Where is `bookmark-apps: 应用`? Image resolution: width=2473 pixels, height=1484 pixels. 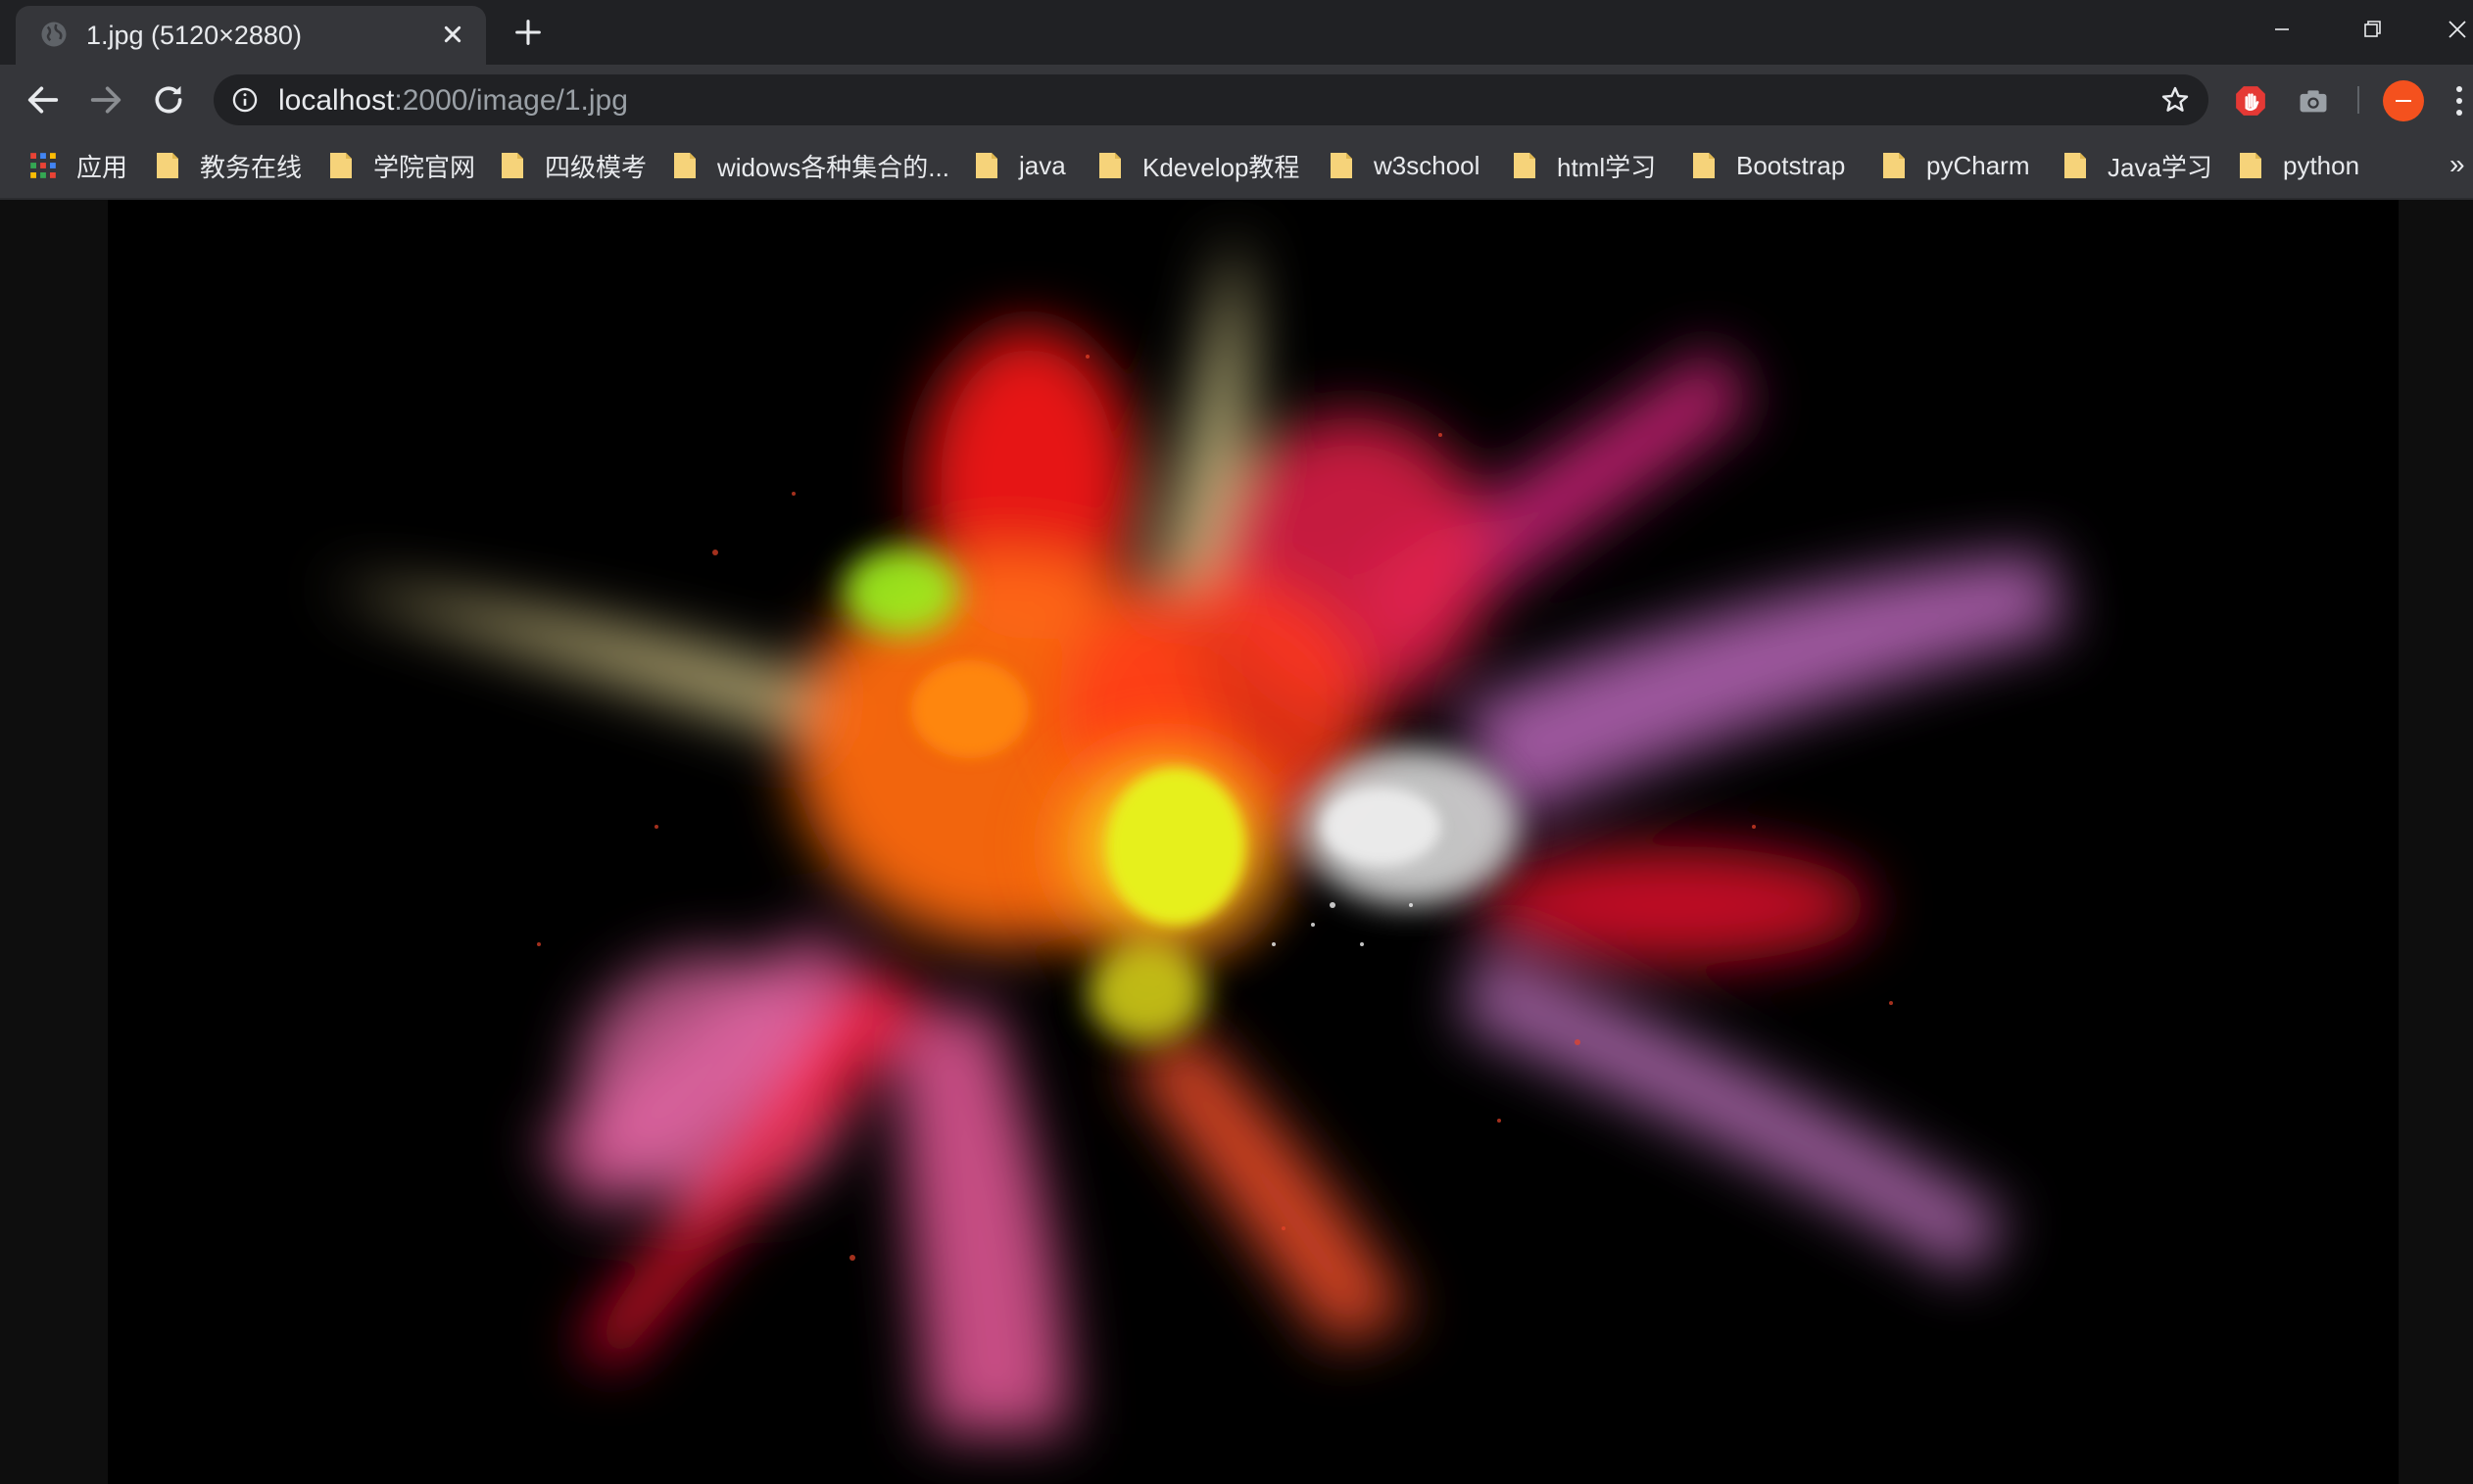 bookmark-apps: 应用 is located at coordinates (78, 165).